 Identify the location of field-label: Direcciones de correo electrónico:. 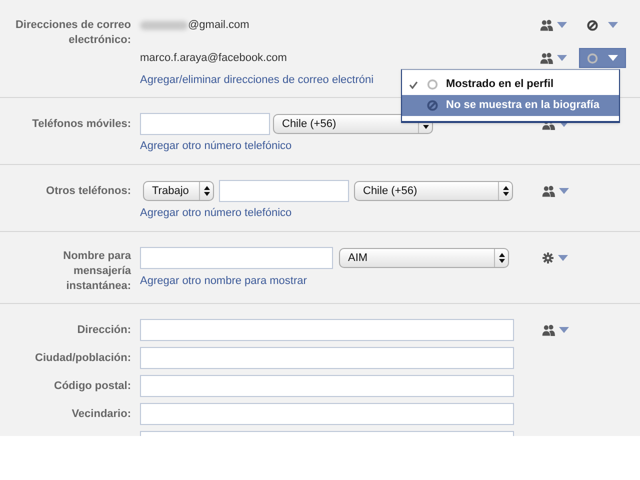
(72, 33).